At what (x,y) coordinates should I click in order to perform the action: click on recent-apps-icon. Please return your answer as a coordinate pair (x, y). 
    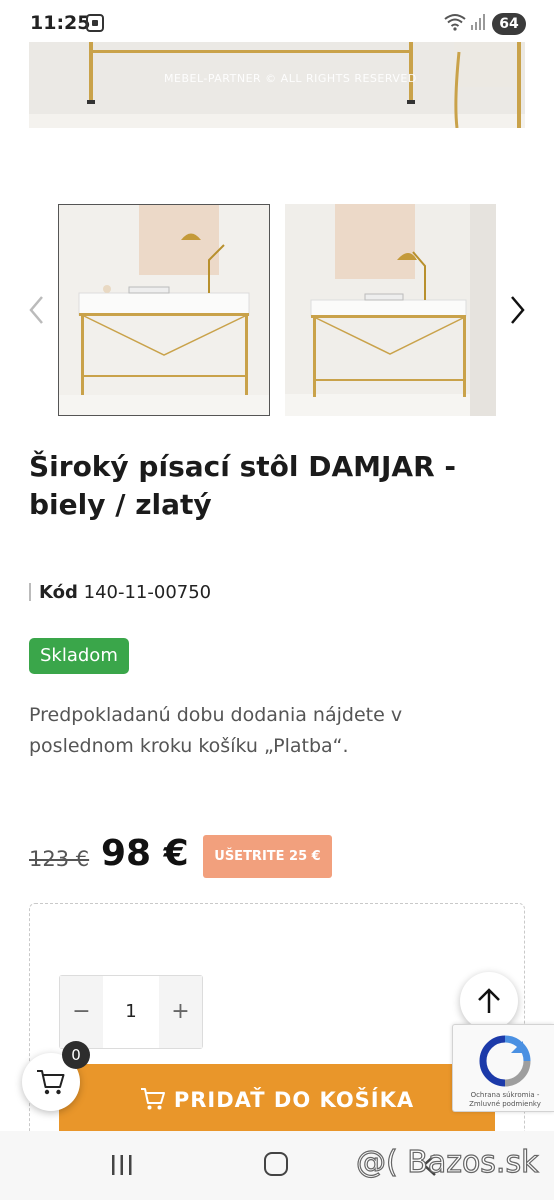
    Looking at the image, I should click on (122, 1165).